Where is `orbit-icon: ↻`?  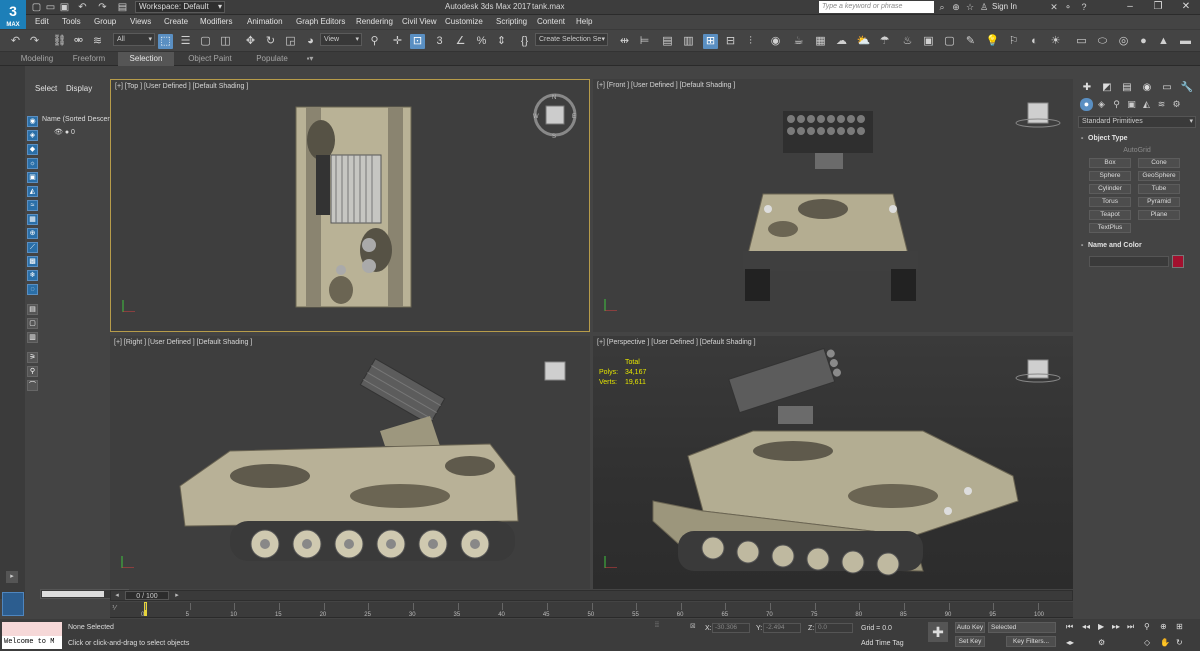 orbit-icon: ↻ is located at coordinates (1179, 642).